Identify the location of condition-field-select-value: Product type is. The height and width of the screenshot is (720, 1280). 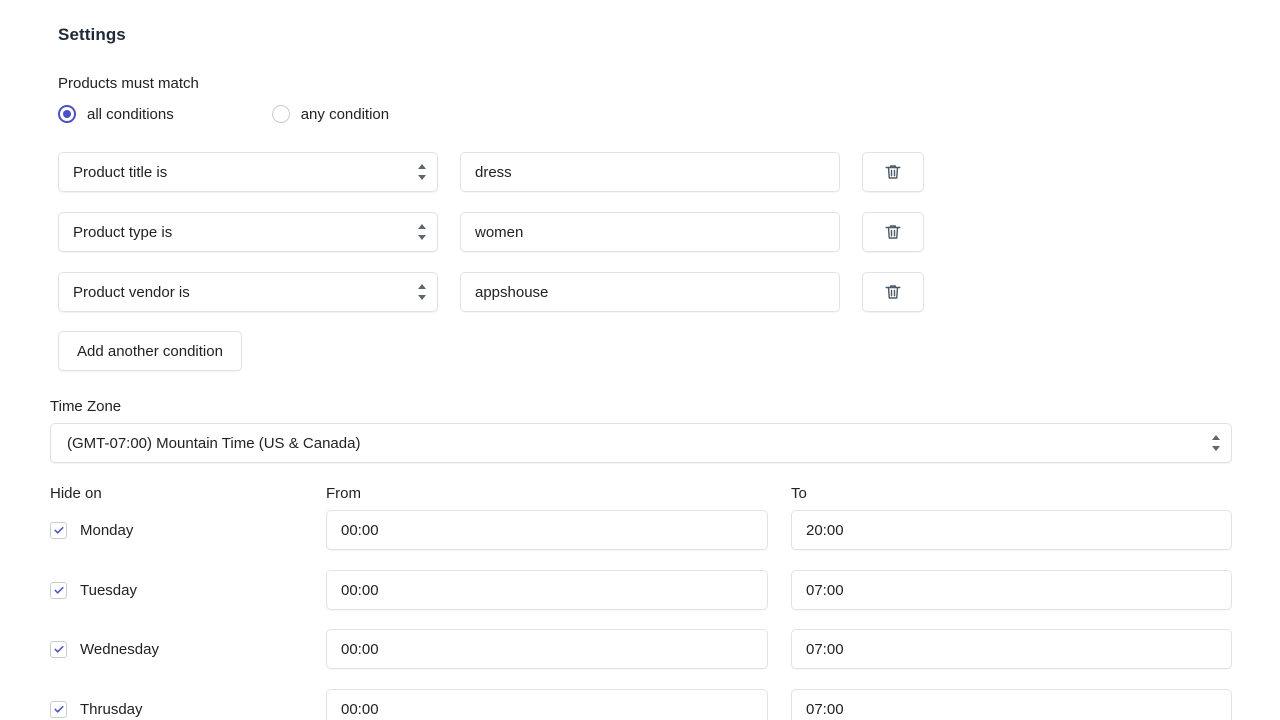
(248, 232).